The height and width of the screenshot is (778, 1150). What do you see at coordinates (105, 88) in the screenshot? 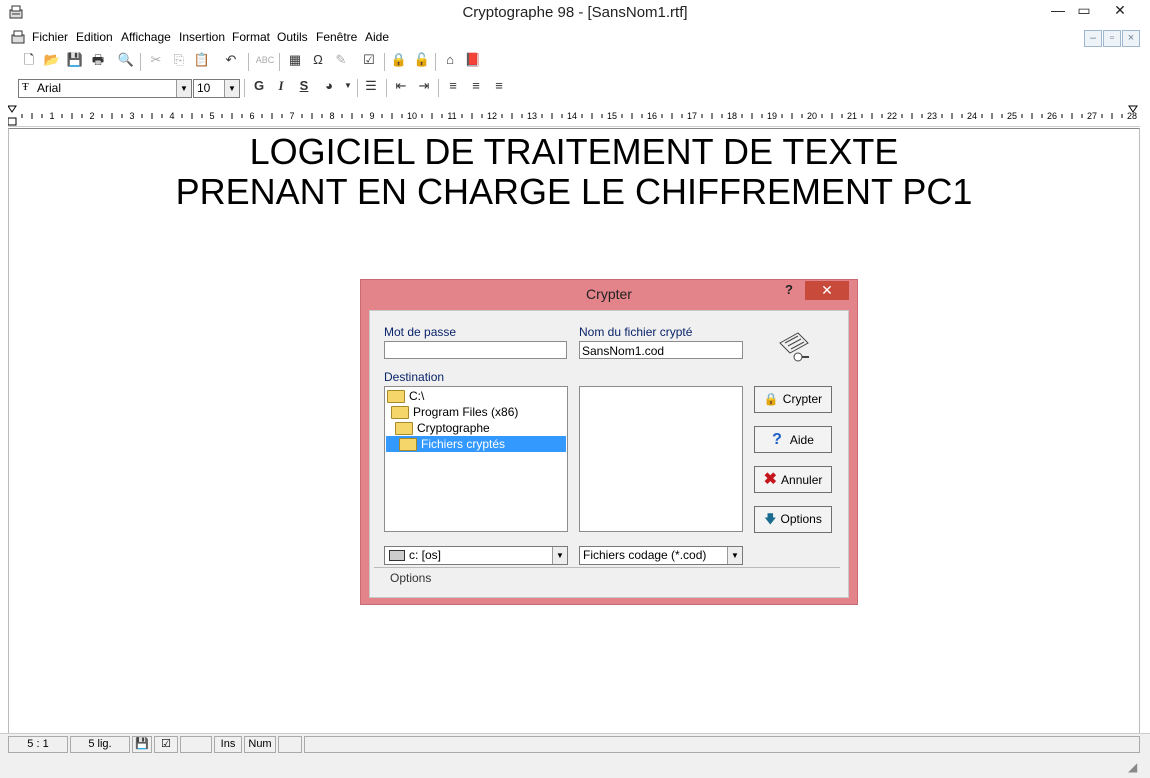
I see `font-combo: Ŧ Arial ▼` at bounding box center [105, 88].